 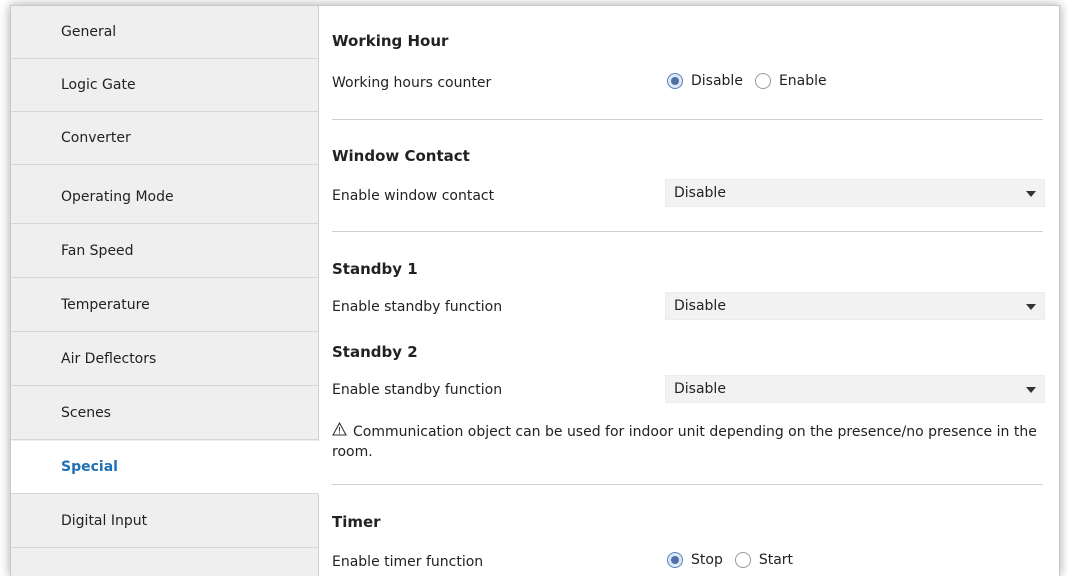 What do you see at coordinates (164, 521) in the screenshot?
I see `sidebar-item-digital-input: Digital Input` at bounding box center [164, 521].